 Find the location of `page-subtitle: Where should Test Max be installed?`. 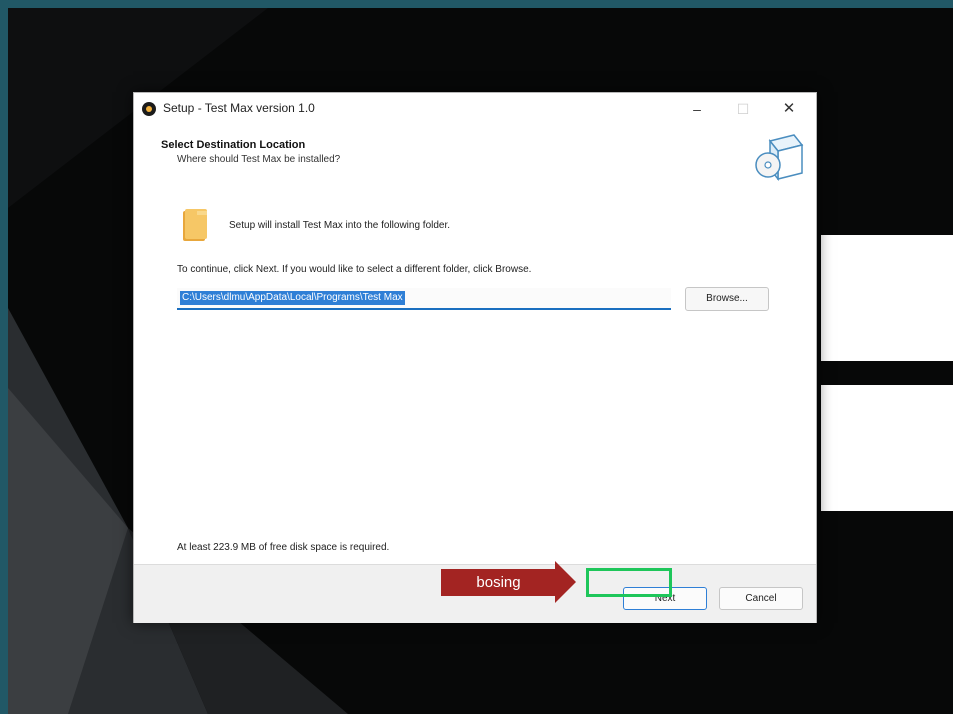

page-subtitle: Where should Test Max be installed? is located at coordinates (259, 159).